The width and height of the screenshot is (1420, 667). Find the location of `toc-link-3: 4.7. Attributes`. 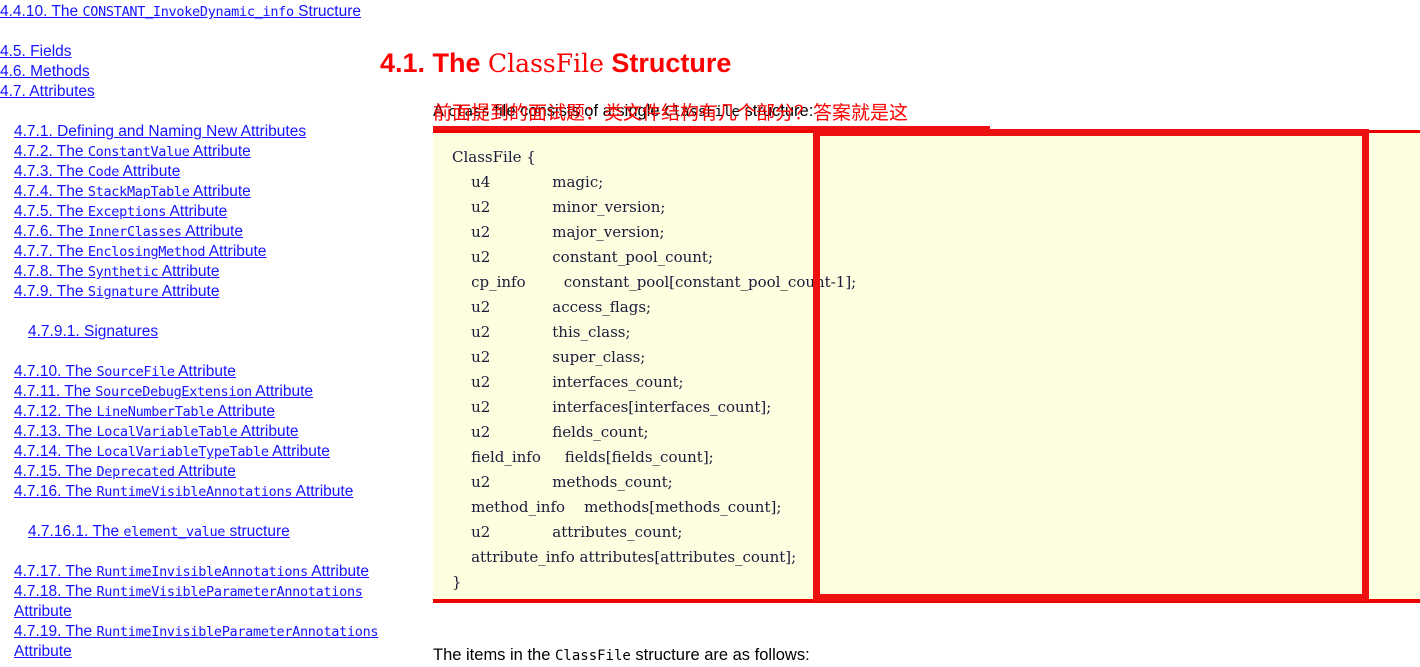

toc-link-3: 4.7. Attributes is located at coordinates (190, 92).